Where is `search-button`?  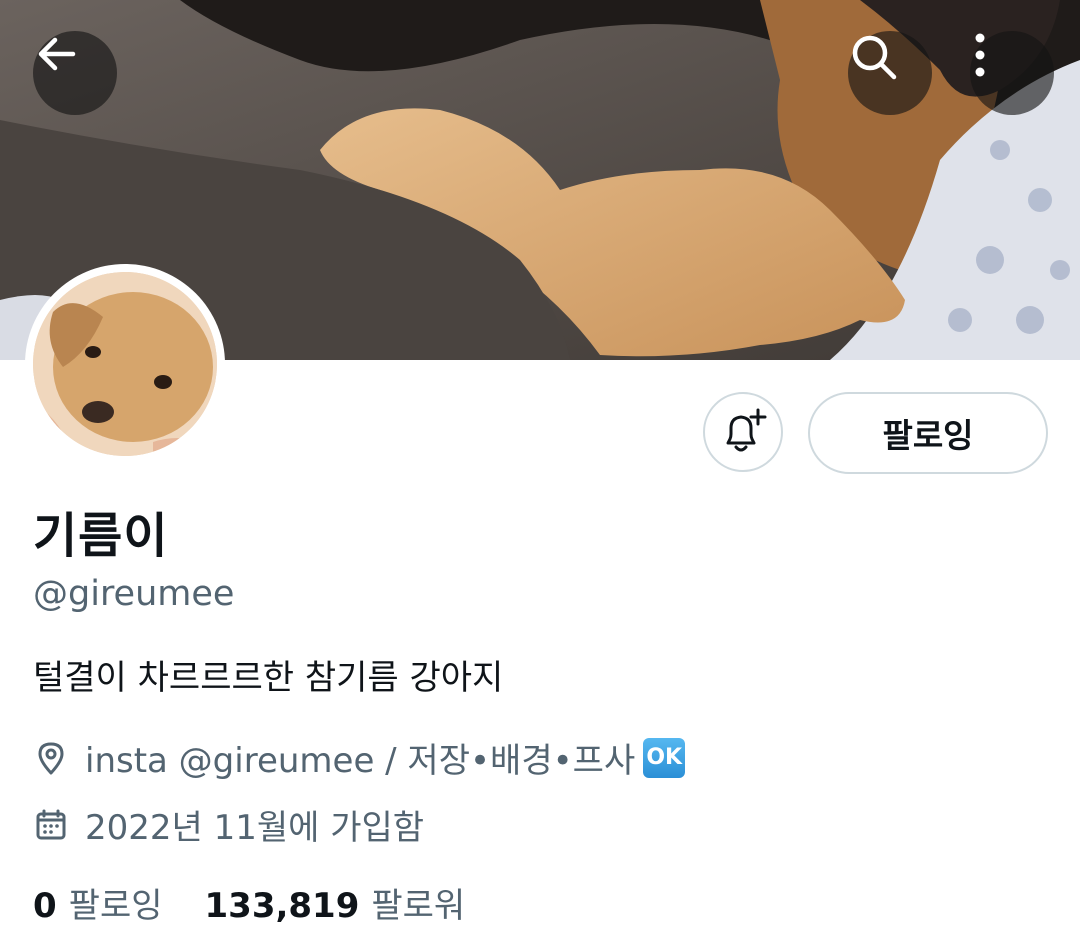 search-button is located at coordinates (890, 73).